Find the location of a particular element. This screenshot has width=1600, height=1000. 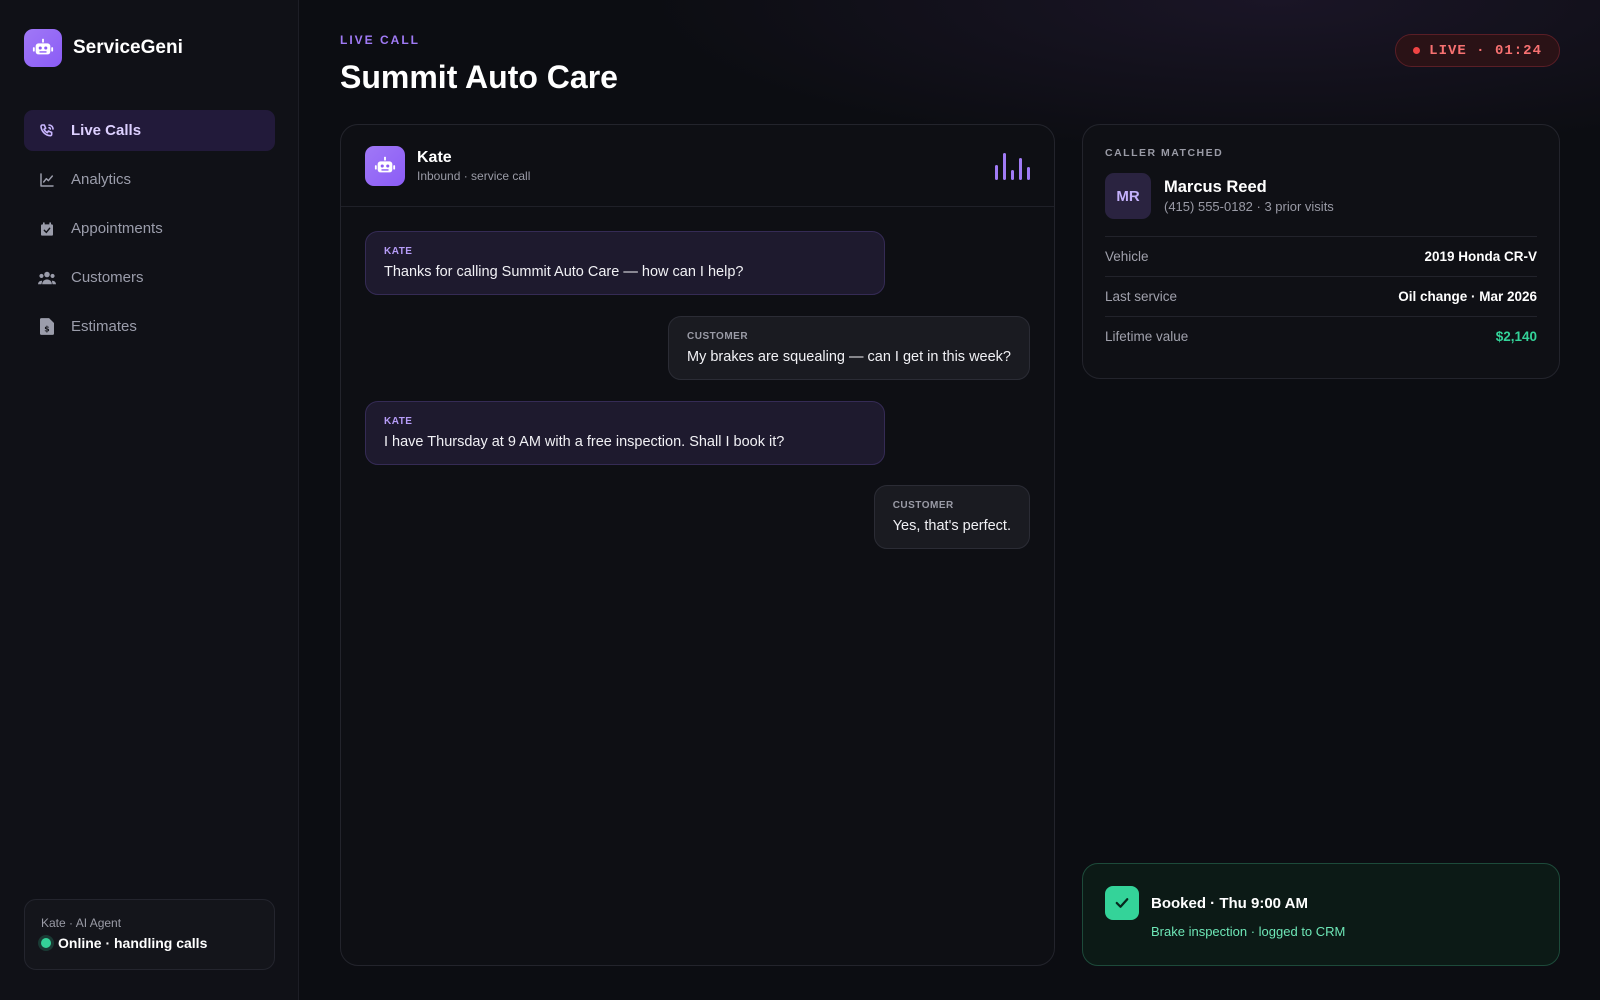

message-bubble-customer: CUSTOMER Yes, that's perfect. is located at coordinates (951, 517).